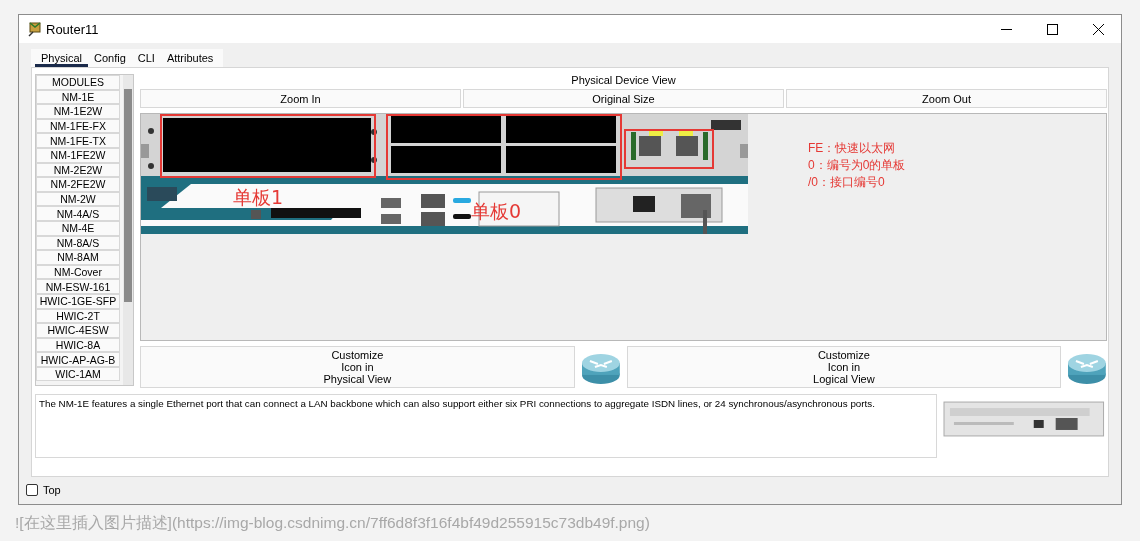  Describe the element at coordinates (32, 490) in the screenshot. I see `checkbox` at that location.